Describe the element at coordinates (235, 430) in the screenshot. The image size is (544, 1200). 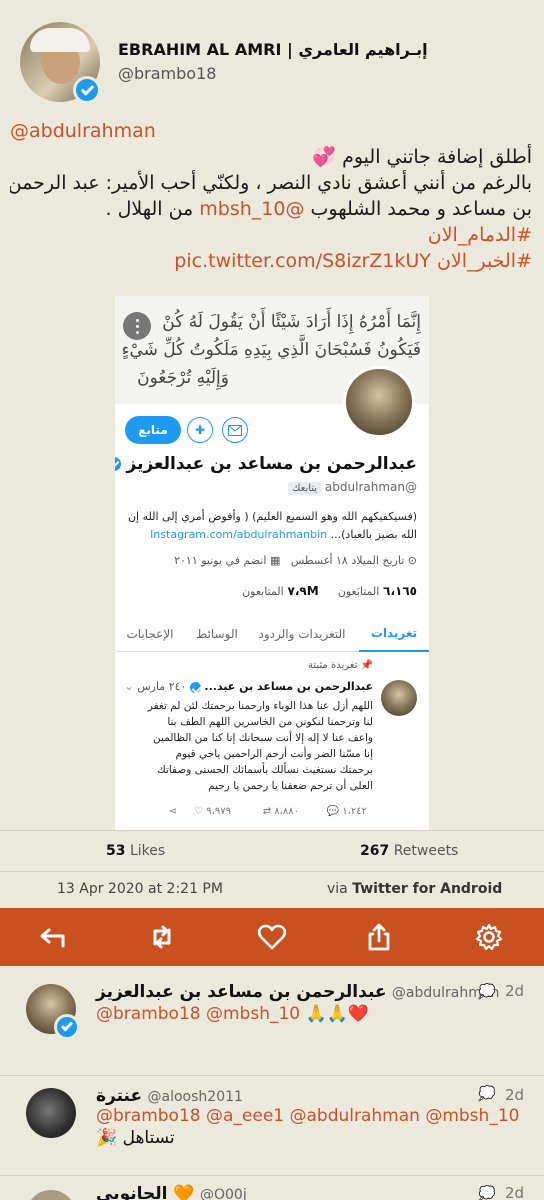
I see `message-icon` at that location.